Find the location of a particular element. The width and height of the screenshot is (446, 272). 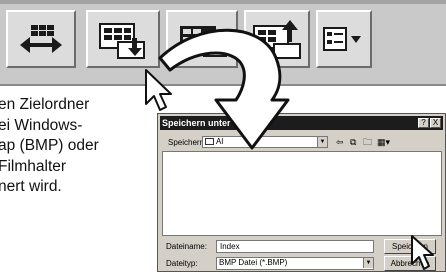

save-button: Speichern is located at coordinates (410, 246).